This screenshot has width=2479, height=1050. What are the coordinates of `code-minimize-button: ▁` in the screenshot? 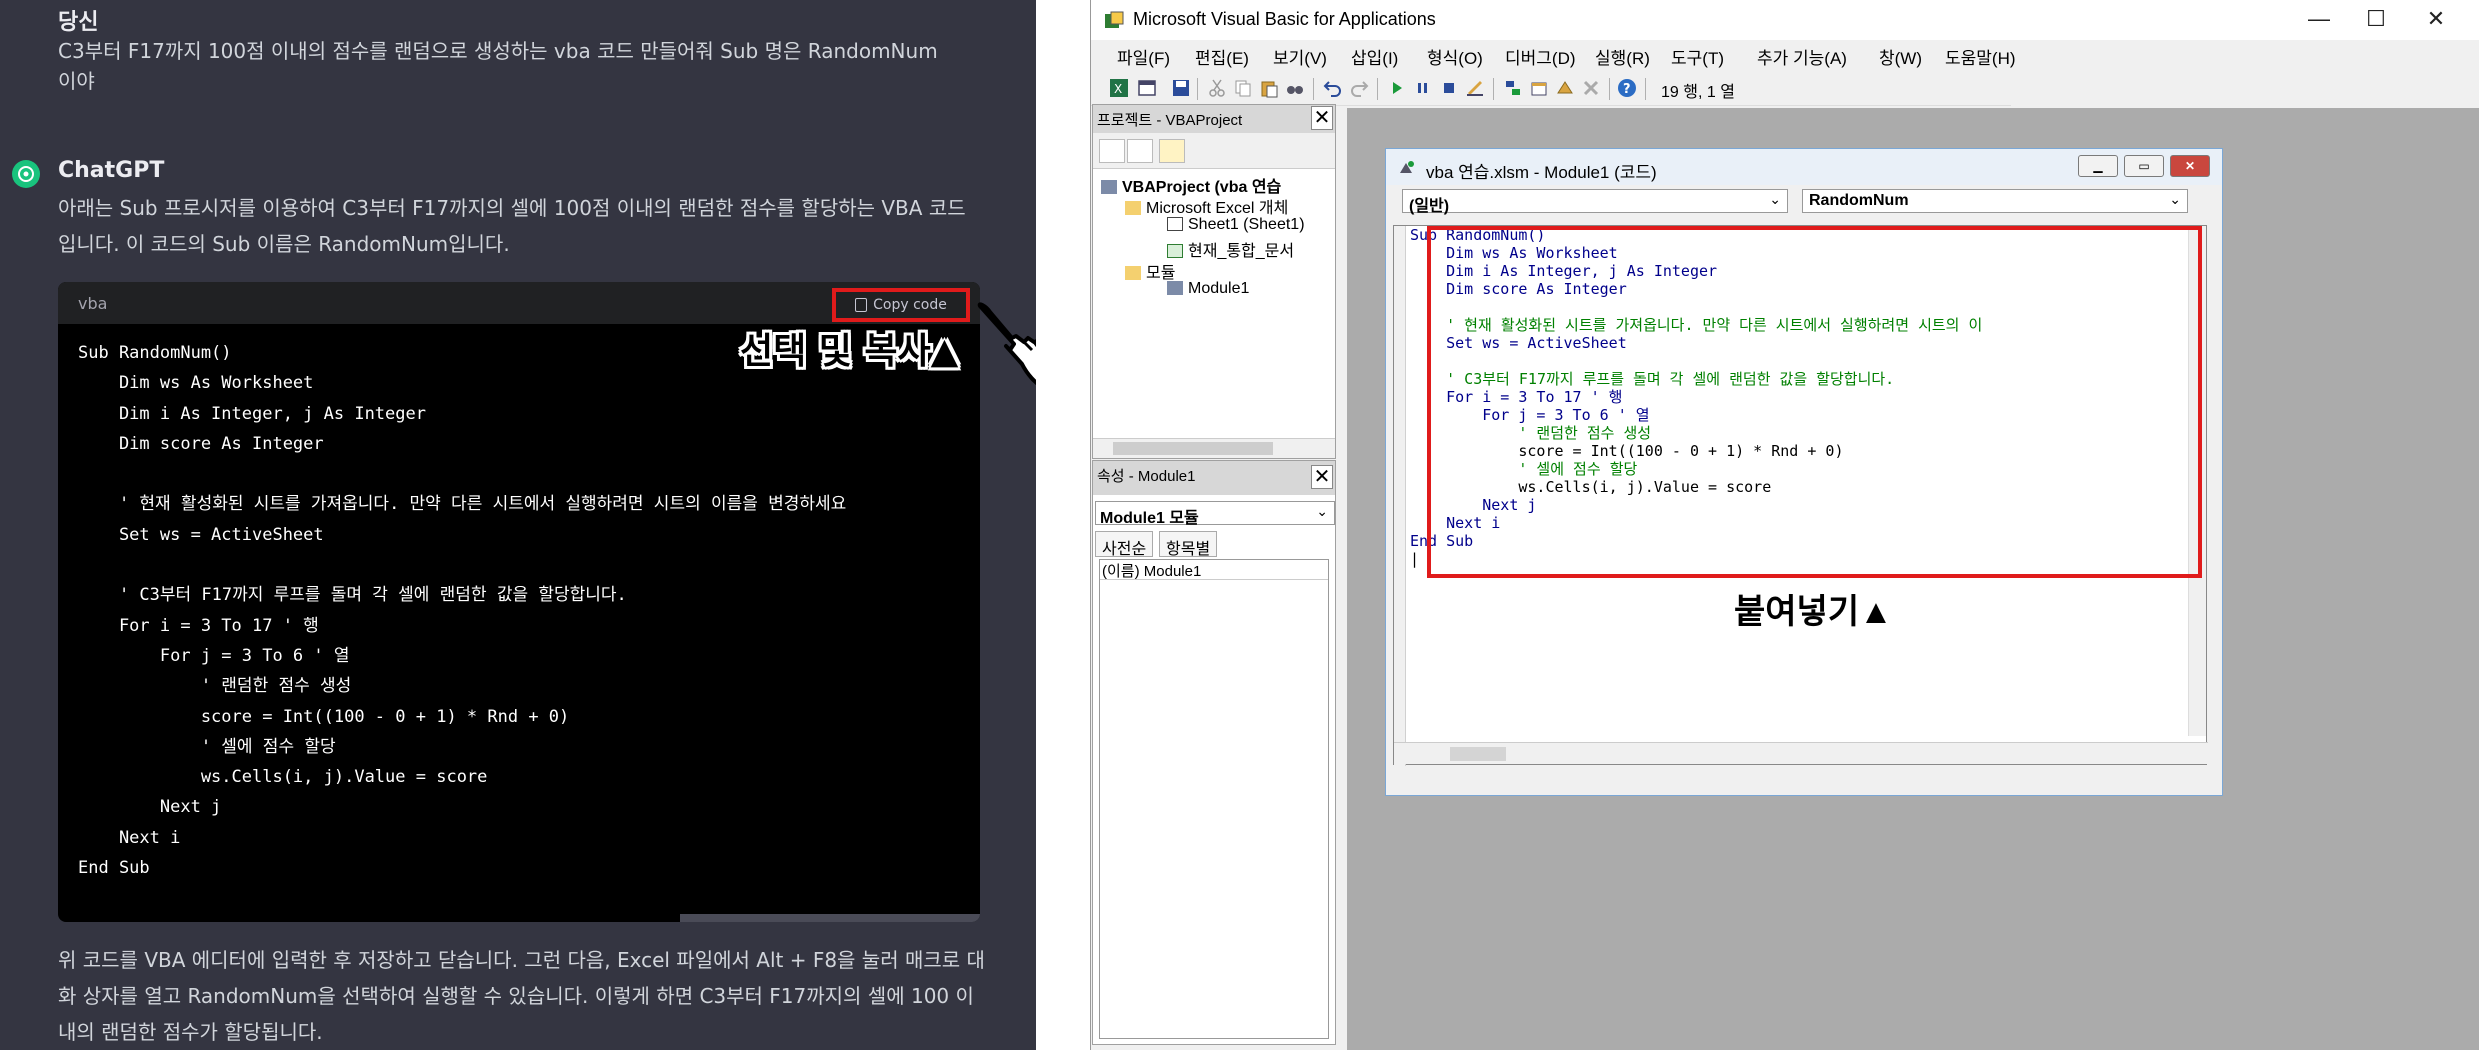 It's located at (2098, 166).